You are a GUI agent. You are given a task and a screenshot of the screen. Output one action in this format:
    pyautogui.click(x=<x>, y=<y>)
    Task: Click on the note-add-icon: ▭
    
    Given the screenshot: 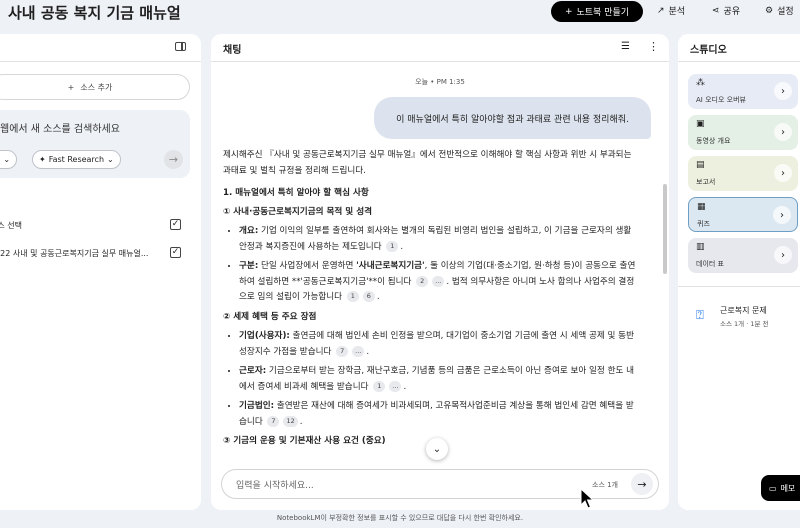 What is the action you would take?
    pyautogui.click(x=773, y=488)
    